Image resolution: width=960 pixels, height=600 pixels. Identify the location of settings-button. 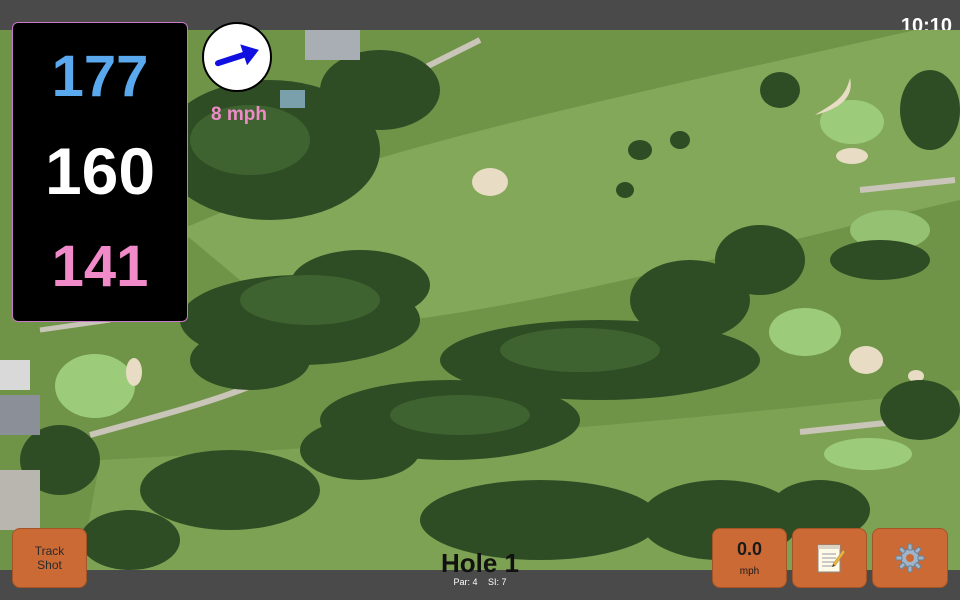
(910, 558).